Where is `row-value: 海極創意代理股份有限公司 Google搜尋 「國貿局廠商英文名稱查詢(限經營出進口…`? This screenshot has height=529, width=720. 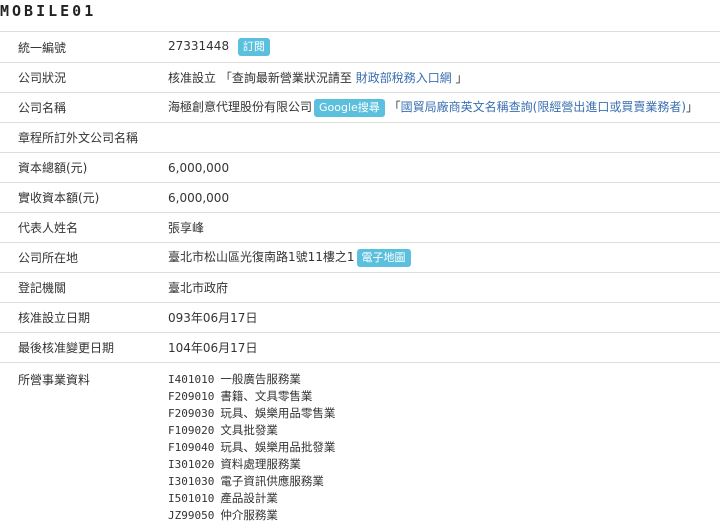 row-value: 海極創意代理股份有限公司 Google搜尋 「國貿局廠商英文名稱查詢(限經營出進口… is located at coordinates (435, 107).